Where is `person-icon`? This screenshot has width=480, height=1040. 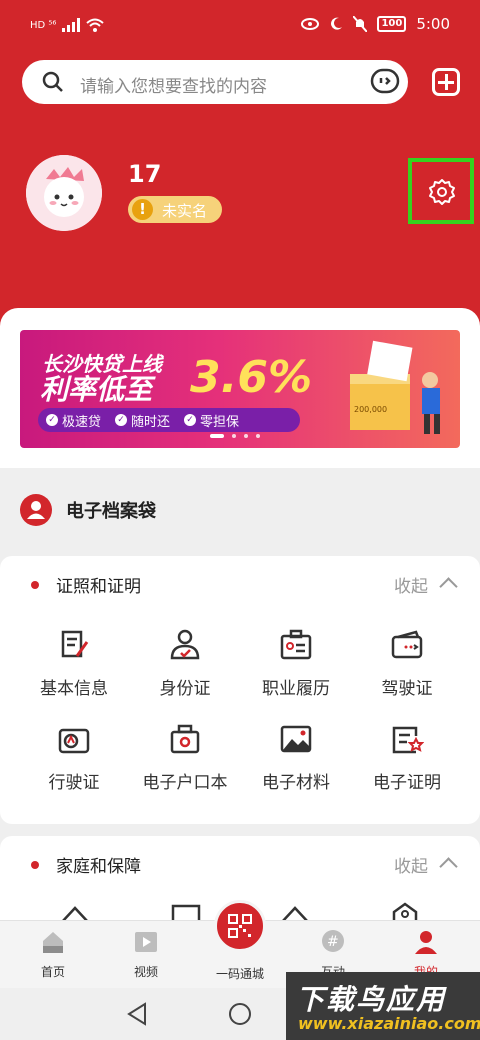
person-icon is located at coordinates (36, 510).